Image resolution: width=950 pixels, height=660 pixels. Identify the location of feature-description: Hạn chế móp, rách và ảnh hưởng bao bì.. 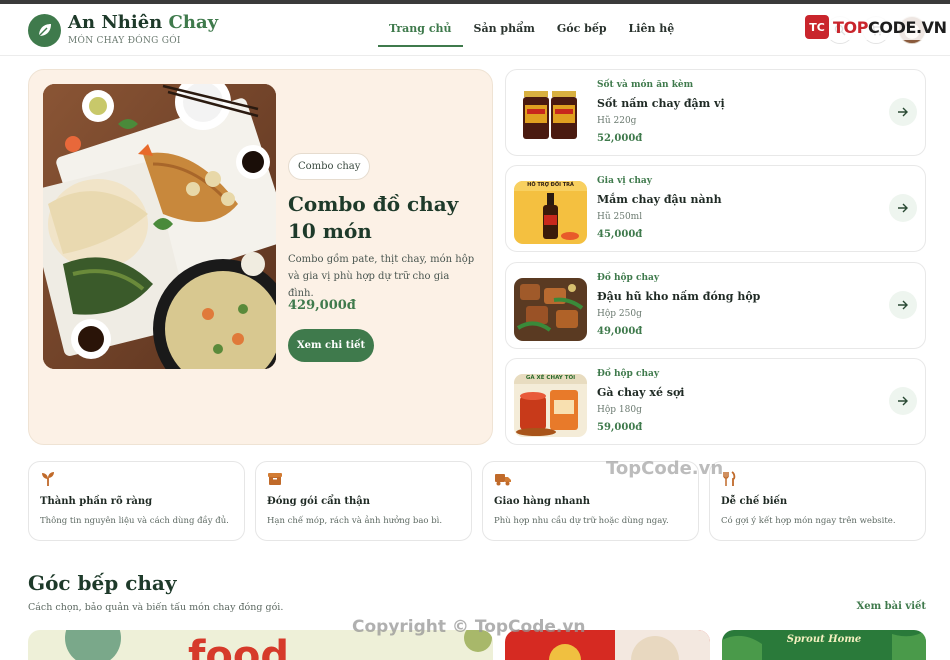
(355, 521).